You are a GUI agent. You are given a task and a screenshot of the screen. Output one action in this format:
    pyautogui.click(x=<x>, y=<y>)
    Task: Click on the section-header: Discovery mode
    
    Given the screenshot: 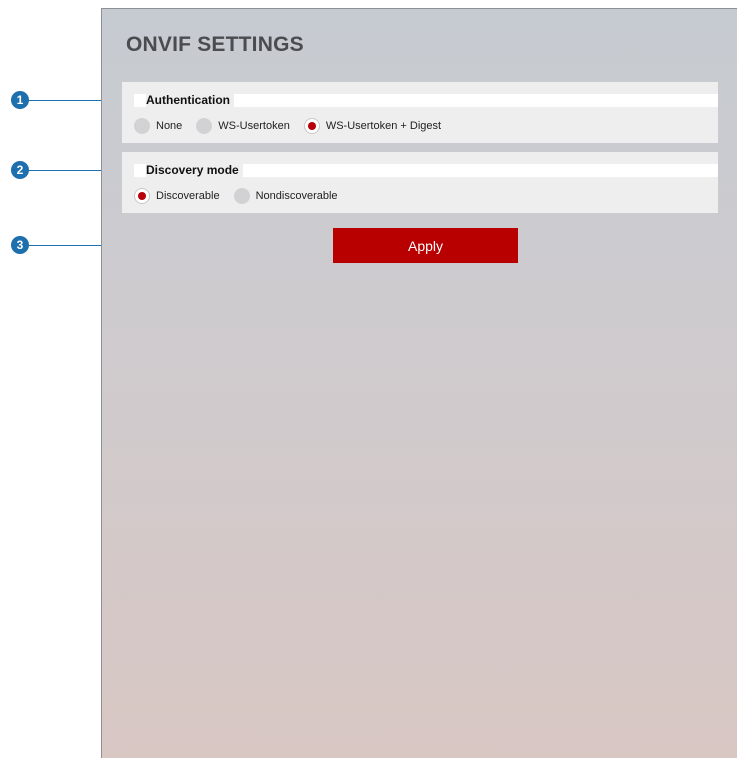 What is the action you would take?
    pyautogui.click(x=426, y=170)
    